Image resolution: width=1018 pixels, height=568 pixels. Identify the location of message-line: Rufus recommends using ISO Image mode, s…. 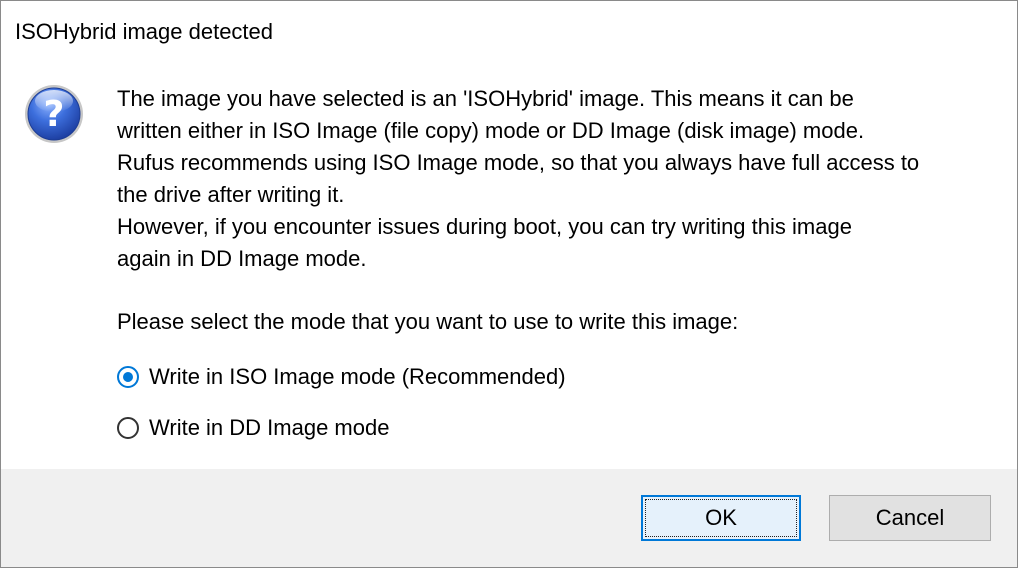
(518, 162).